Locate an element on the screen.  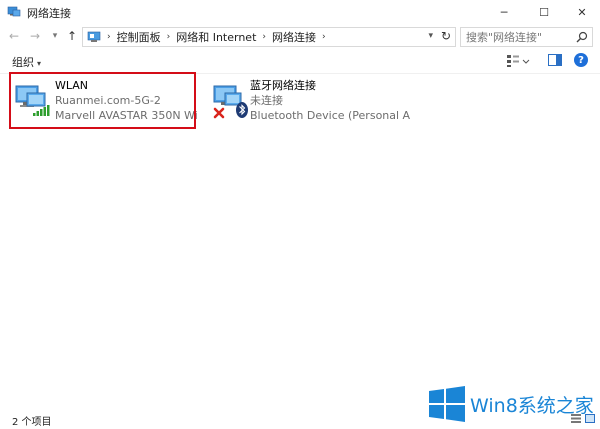
organize-menu-button: 组织 ▾ is located at coordinates (26, 62).